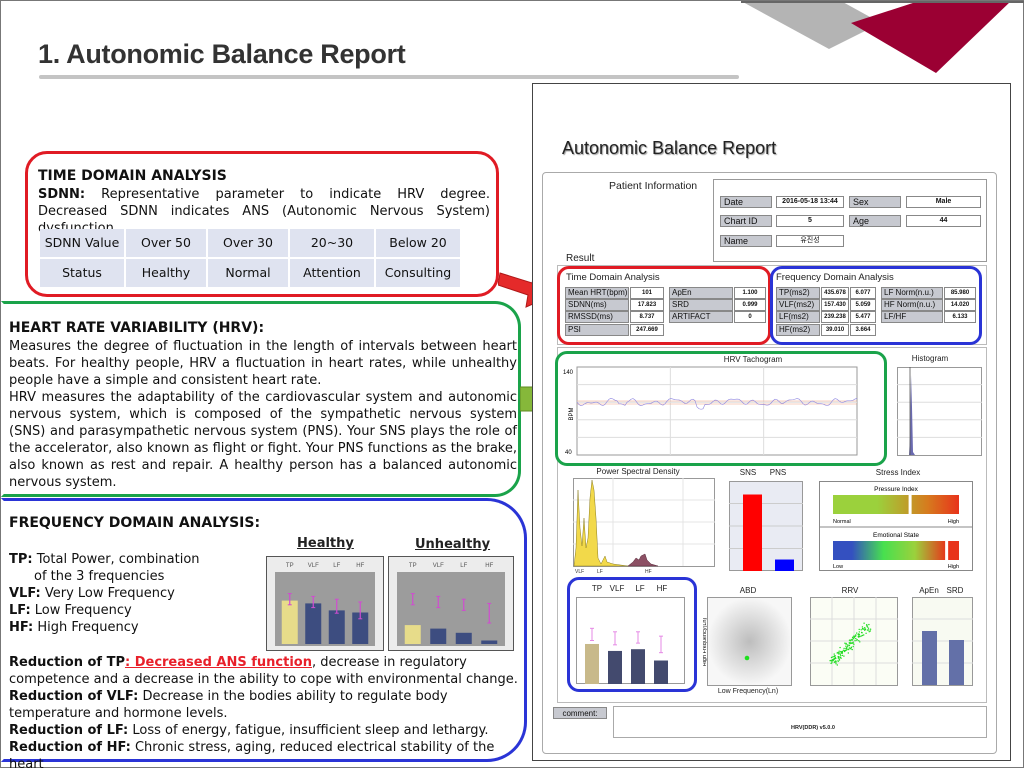 The image size is (1024, 768). I want to click on comment-field, so click(800, 722).